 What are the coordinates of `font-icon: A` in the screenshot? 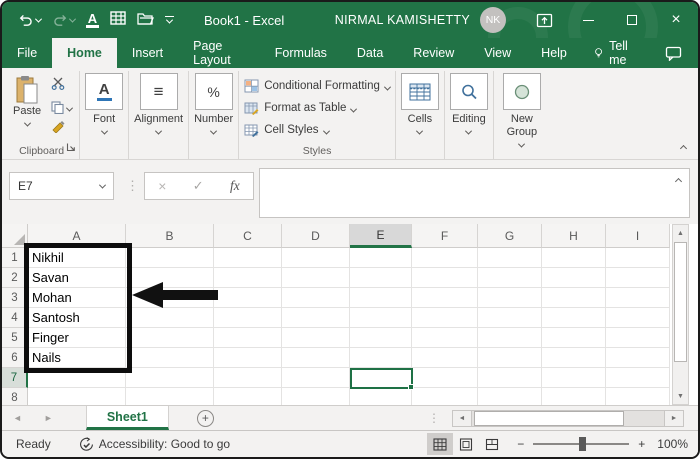 It's located at (104, 89).